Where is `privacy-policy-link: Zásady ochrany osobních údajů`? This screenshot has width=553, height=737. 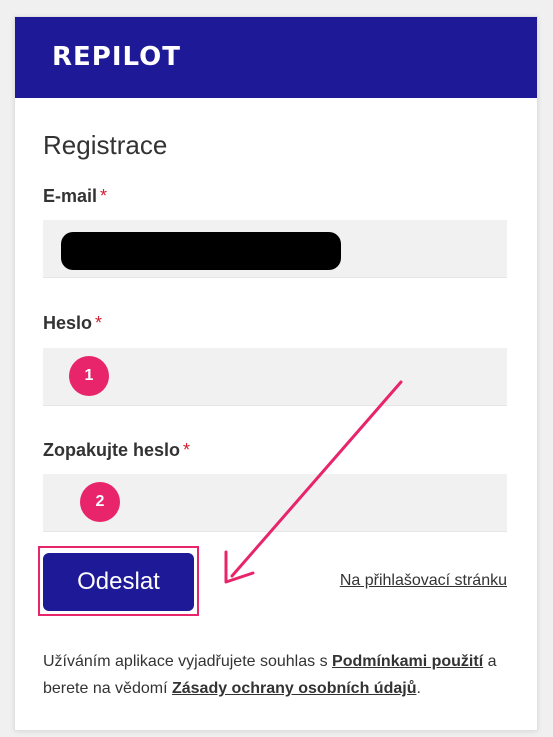
privacy-policy-link: Zásady ochrany osobních údajů is located at coordinates (294, 688).